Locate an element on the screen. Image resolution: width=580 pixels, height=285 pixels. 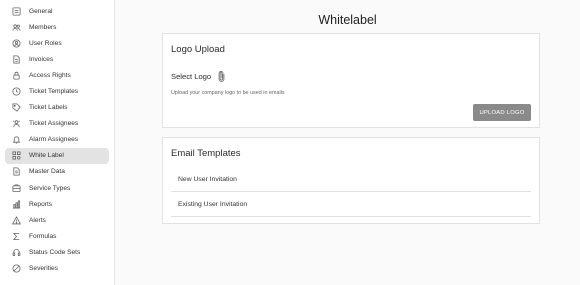
user-roles-icon is located at coordinates (16, 43).